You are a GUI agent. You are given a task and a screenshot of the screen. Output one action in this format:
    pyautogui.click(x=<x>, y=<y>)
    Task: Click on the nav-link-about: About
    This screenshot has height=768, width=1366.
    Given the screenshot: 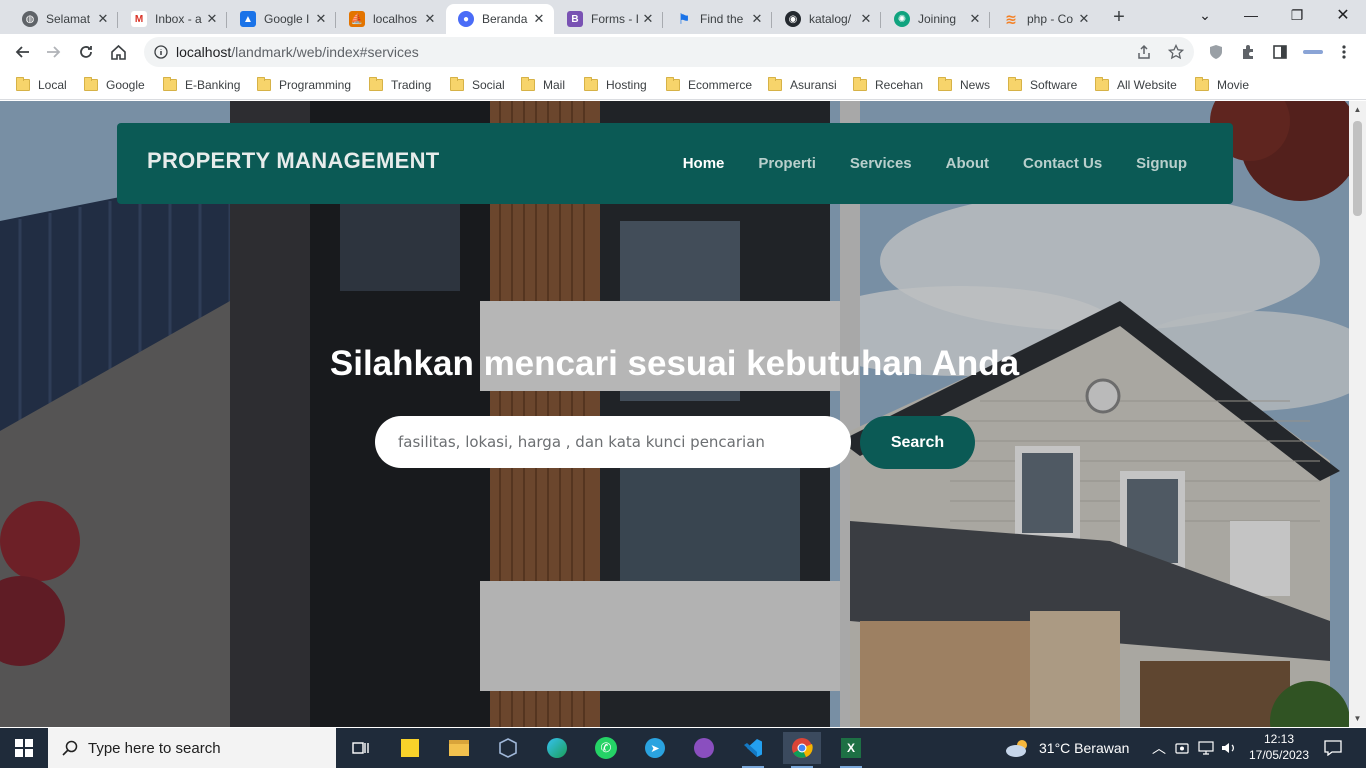 What is the action you would take?
    pyautogui.click(x=967, y=163)
    